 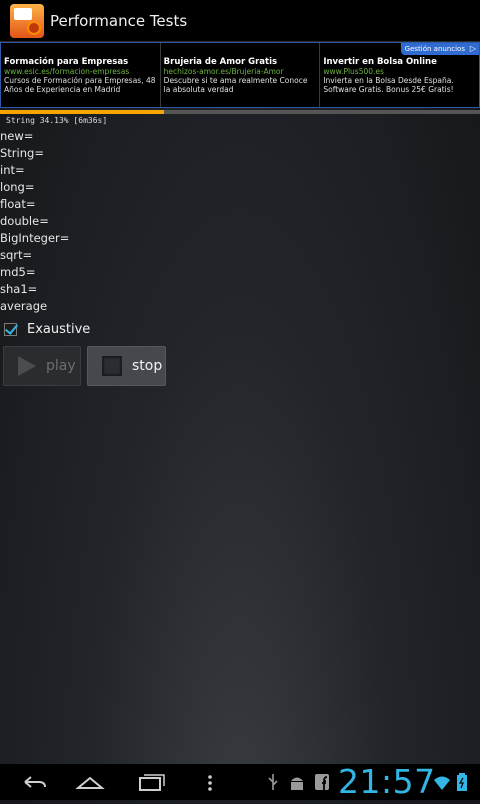 I want to click on home-button, so click(x=90, y=782).